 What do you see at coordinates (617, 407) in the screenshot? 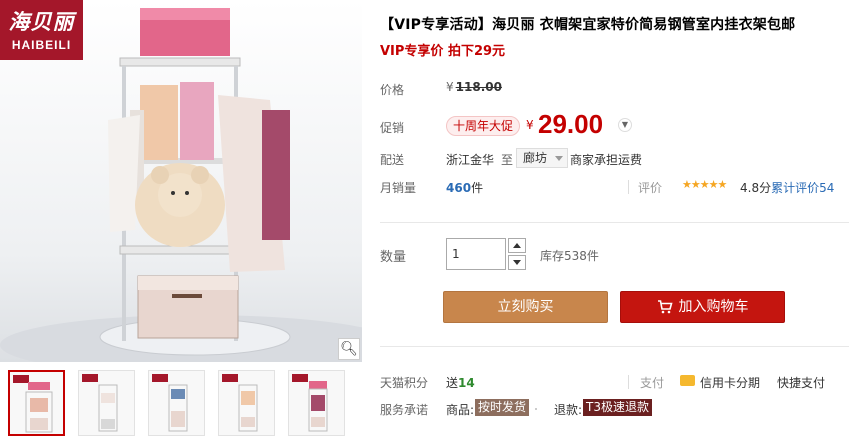
I see `service-item-2-tag: T3极速退款` at bounding box center [617, 407].